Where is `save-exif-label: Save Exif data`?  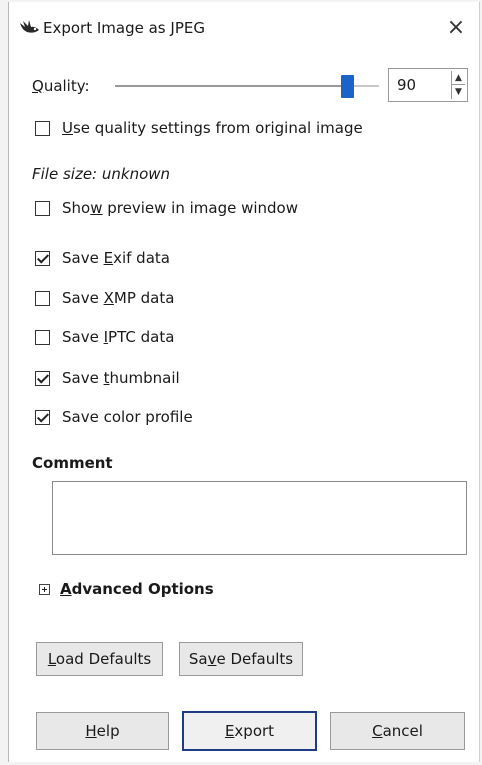 save-exif-label: Save Exif data is located at coordinates (116, 258).